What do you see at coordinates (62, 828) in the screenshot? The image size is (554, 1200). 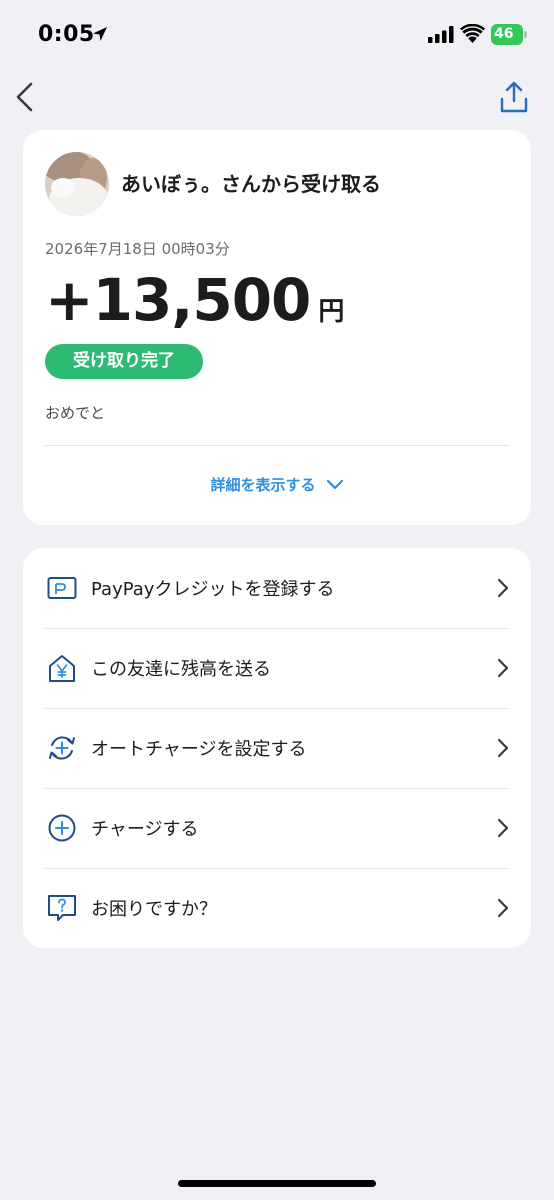 I see `plus-circle-icon` at bounding box center [62, 828].